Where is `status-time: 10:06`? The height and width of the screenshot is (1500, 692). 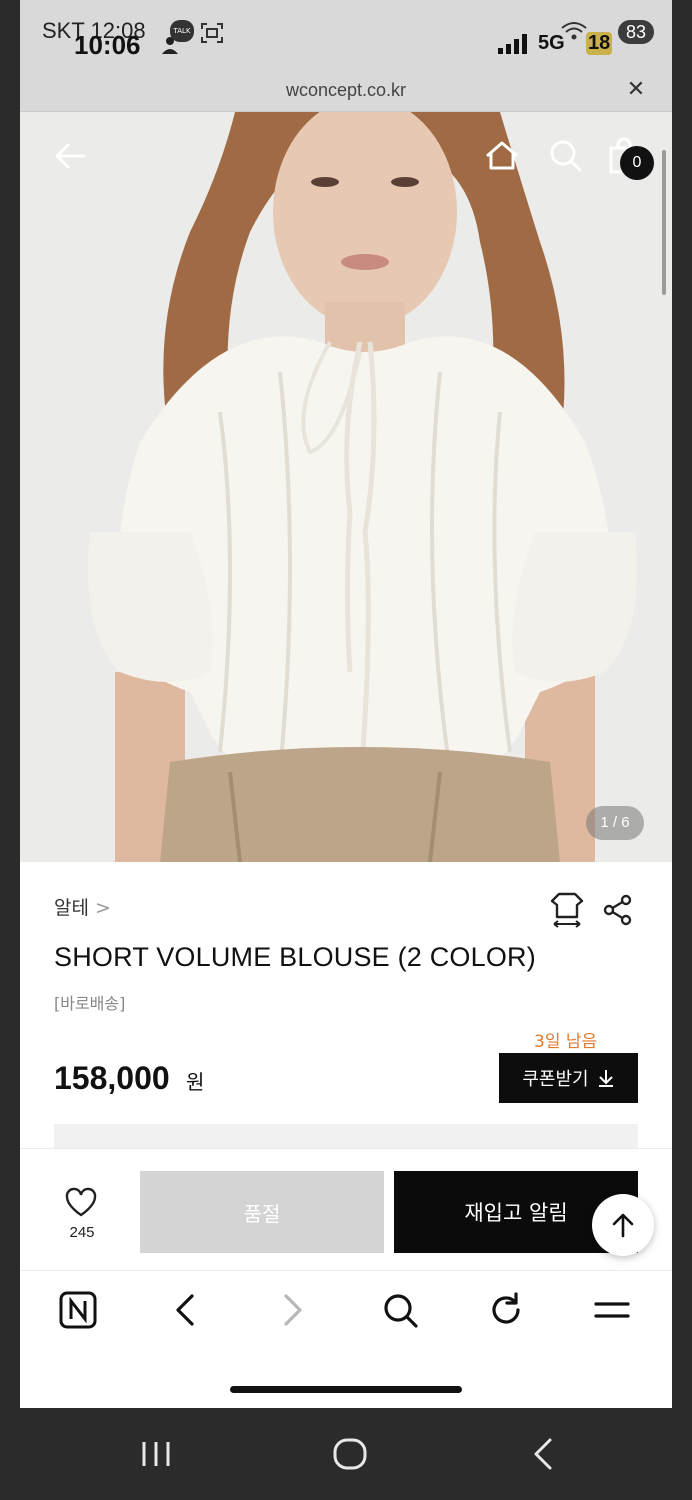
status-time: 10:06 is located at coordinates (107, 45).